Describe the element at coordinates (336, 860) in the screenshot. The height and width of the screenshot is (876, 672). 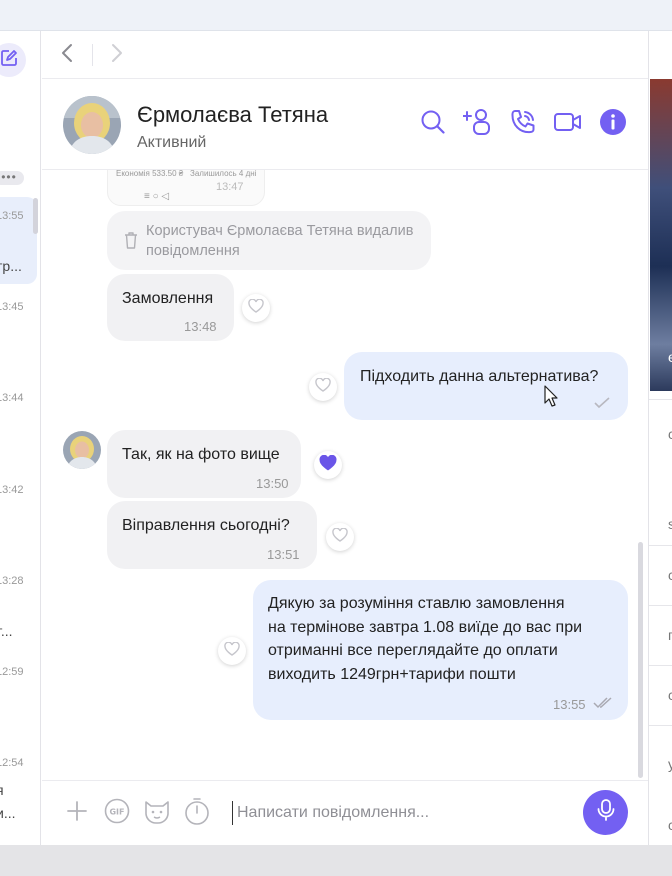
I see `desktop-background` at that location.